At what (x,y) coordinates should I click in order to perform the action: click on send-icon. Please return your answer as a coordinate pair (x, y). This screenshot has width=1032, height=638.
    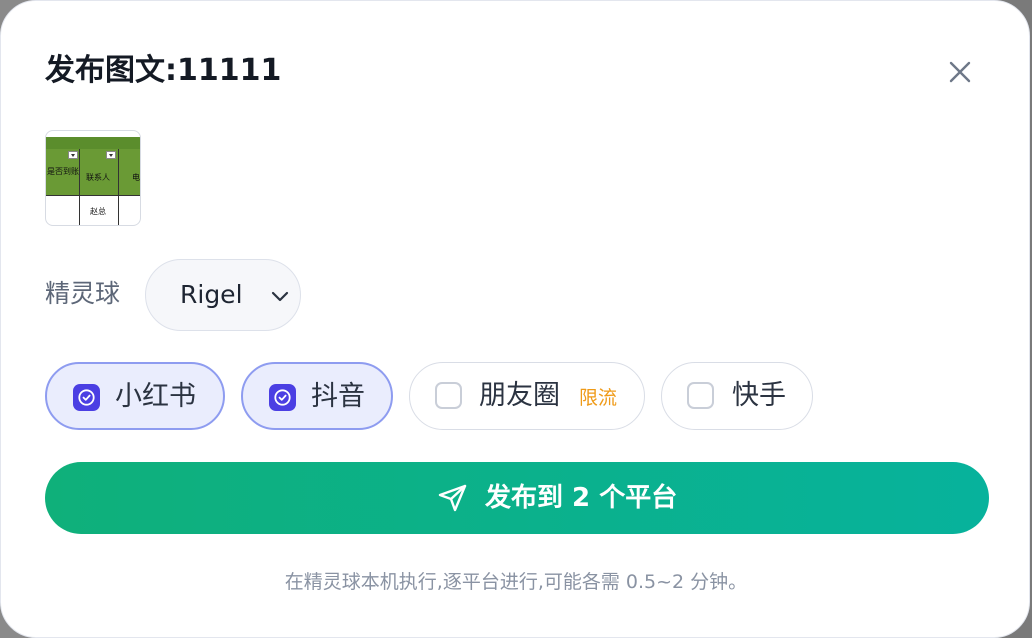
    Looking at the image, I should click on (452, 498).